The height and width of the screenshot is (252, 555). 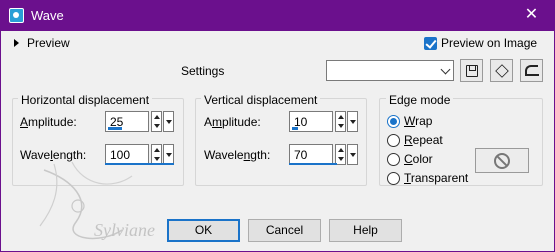 I want to click on vertical-wavelength-spinner, so click(x=340, y=154).